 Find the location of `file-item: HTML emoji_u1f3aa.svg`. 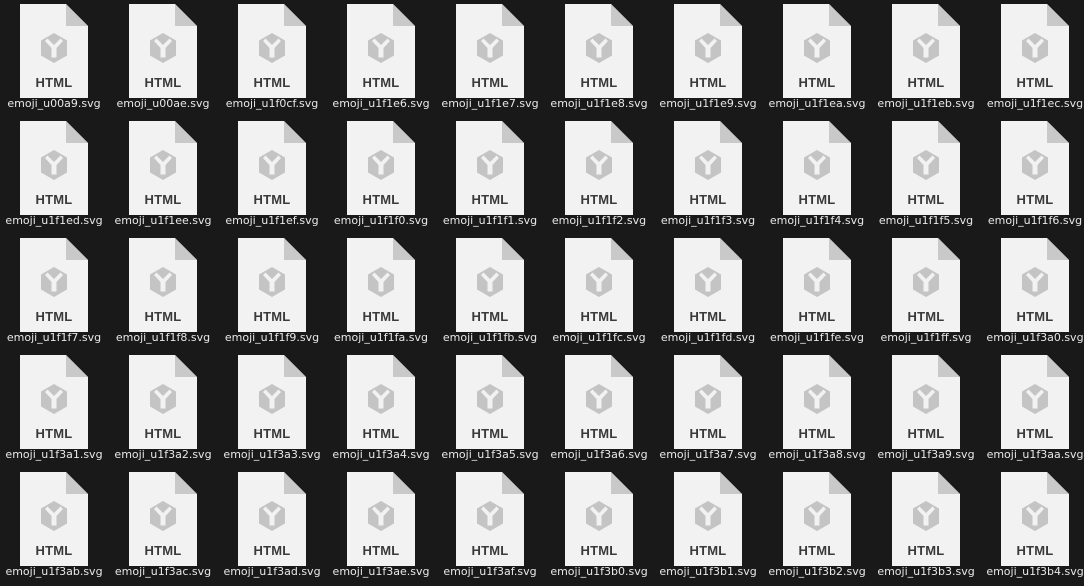

file-item: HTML emoji_u1f3aa.svg is located at coordinates (1032, 409).